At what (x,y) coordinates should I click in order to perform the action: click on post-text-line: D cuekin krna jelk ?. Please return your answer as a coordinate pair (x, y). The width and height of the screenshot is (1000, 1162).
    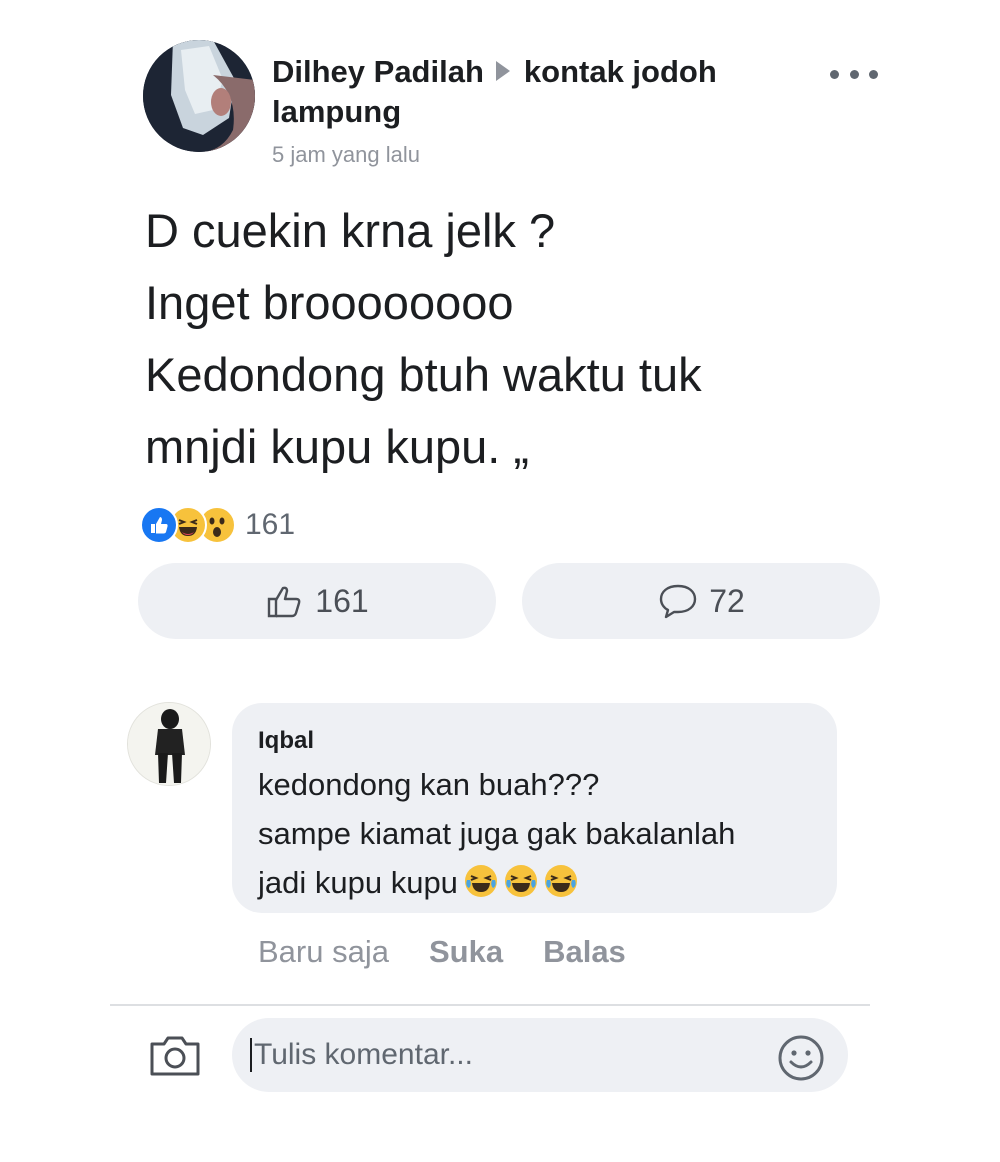
    Looking at the image, I should click on (350, 230).